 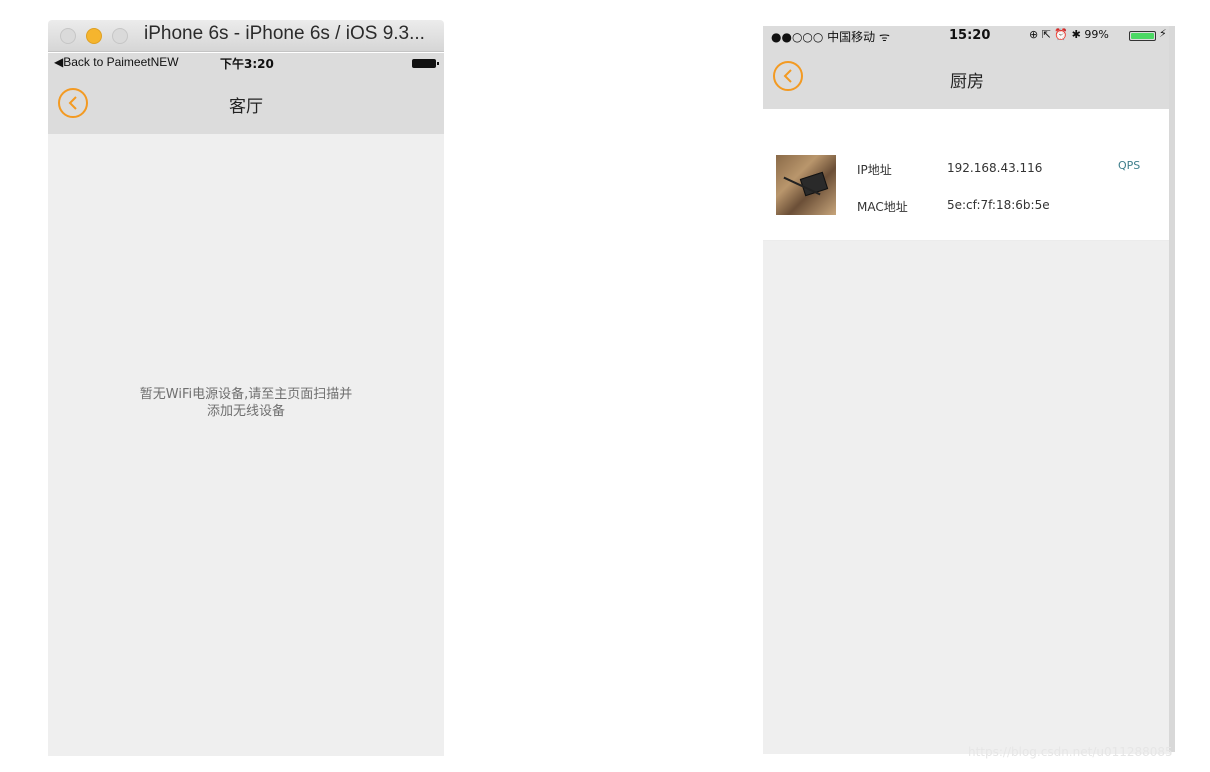 I want to click on status-time: 15:20, so click(x=970, y=35).